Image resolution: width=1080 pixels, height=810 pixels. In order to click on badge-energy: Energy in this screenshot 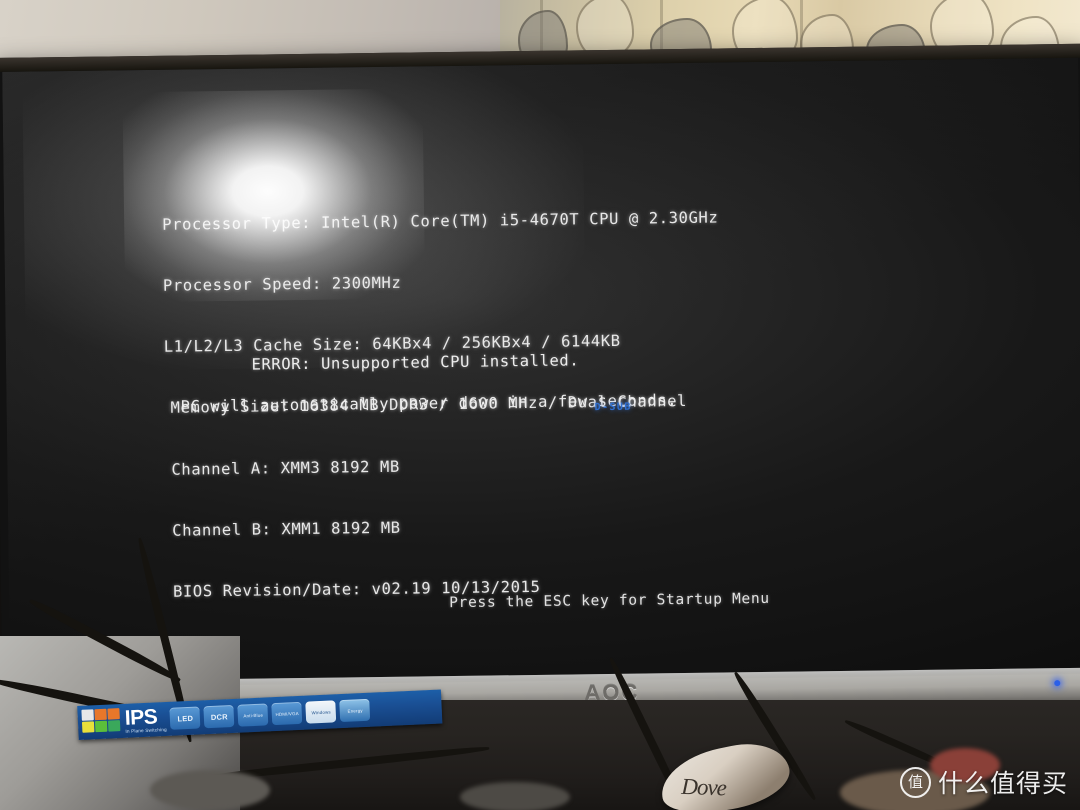, I will do `click(355, 710)`.